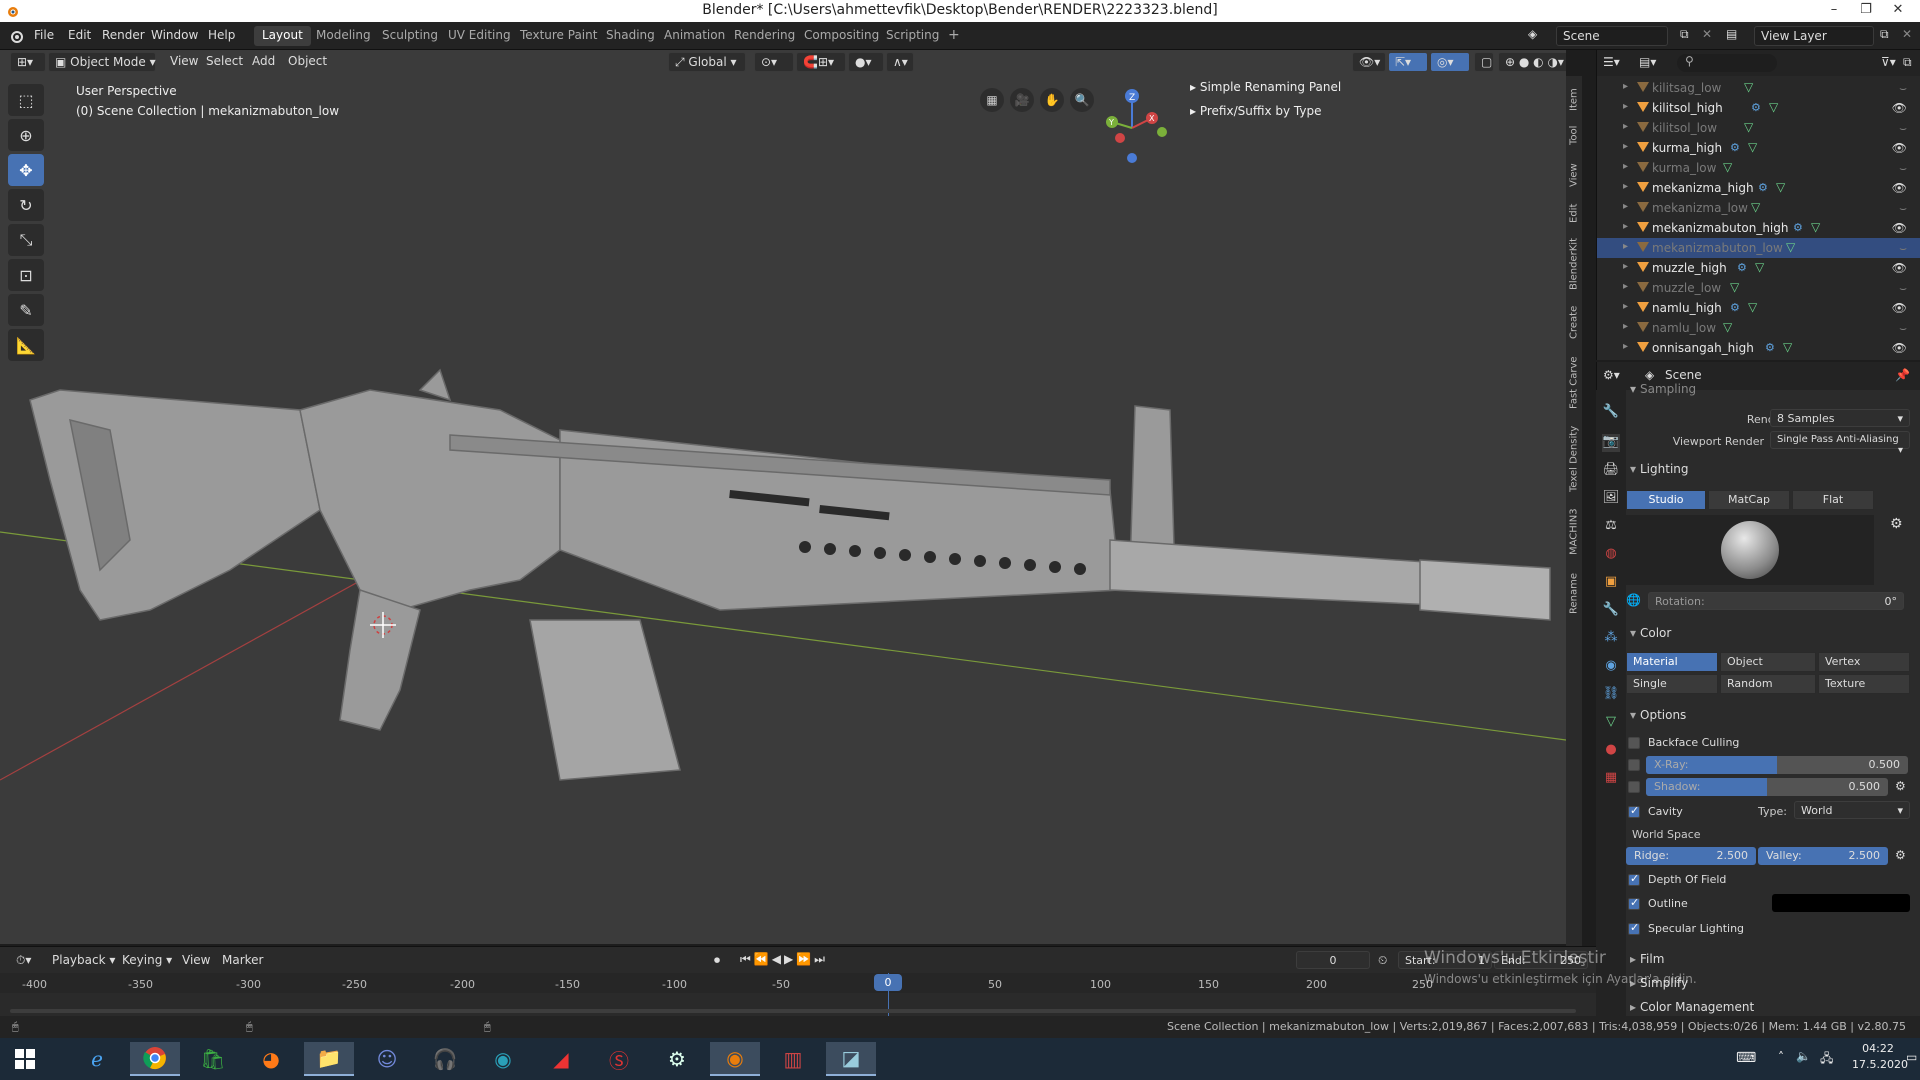 Image resolution: width=1920 pixels, height=1080 pixels. What do you see at coordinates (1022, 100) in the screenshot?
I see `camera-view-icon: 🎥` at bounding box center [1022, 100].